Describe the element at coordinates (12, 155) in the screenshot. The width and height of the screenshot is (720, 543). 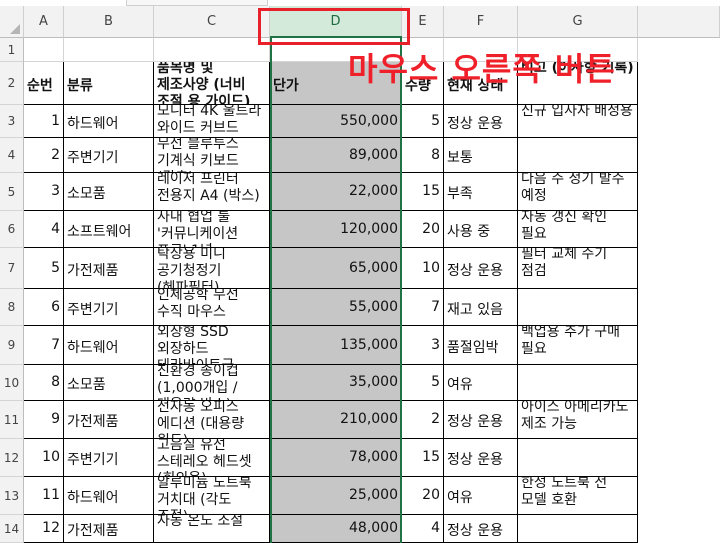
I see `row-header: 4` at that location.